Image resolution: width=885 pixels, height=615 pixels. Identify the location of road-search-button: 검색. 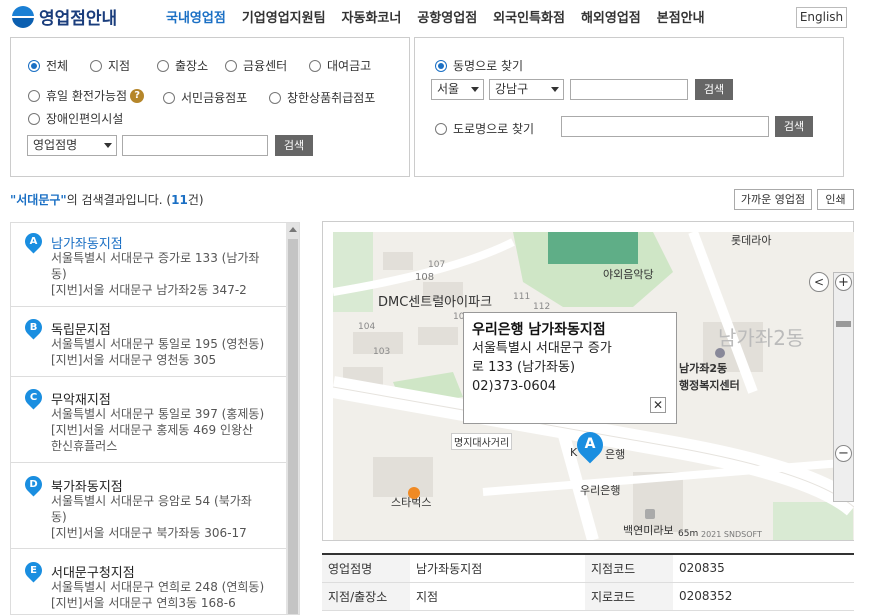
(794, 126).